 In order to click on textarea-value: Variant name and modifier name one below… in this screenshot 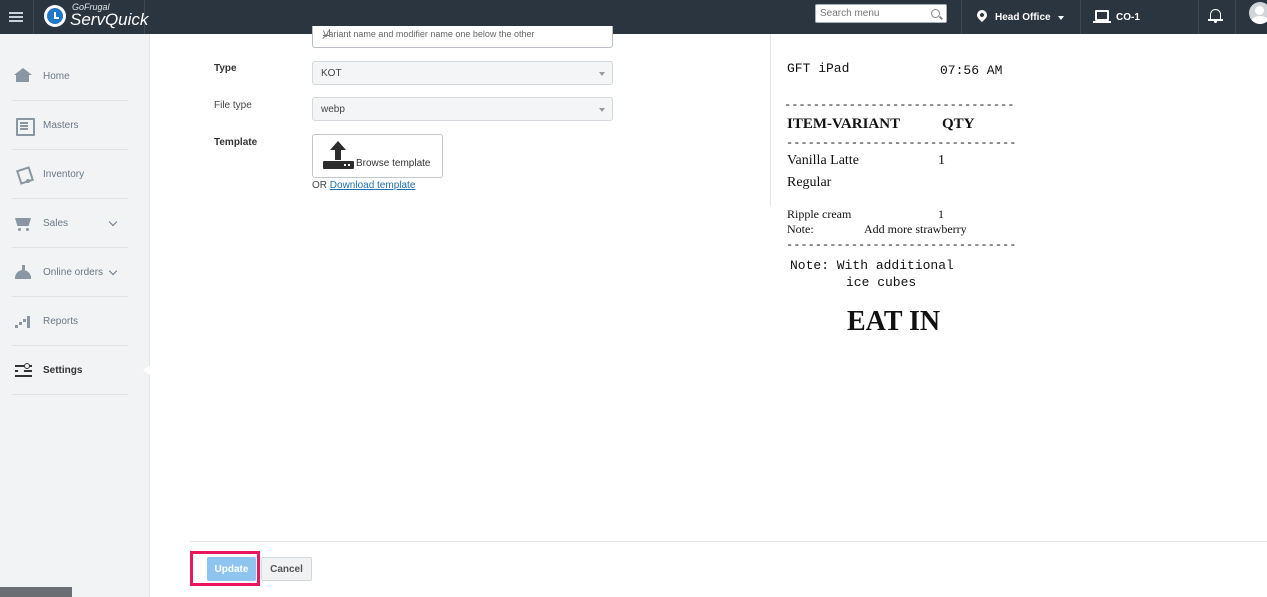, I will do `click(429, 34)`.